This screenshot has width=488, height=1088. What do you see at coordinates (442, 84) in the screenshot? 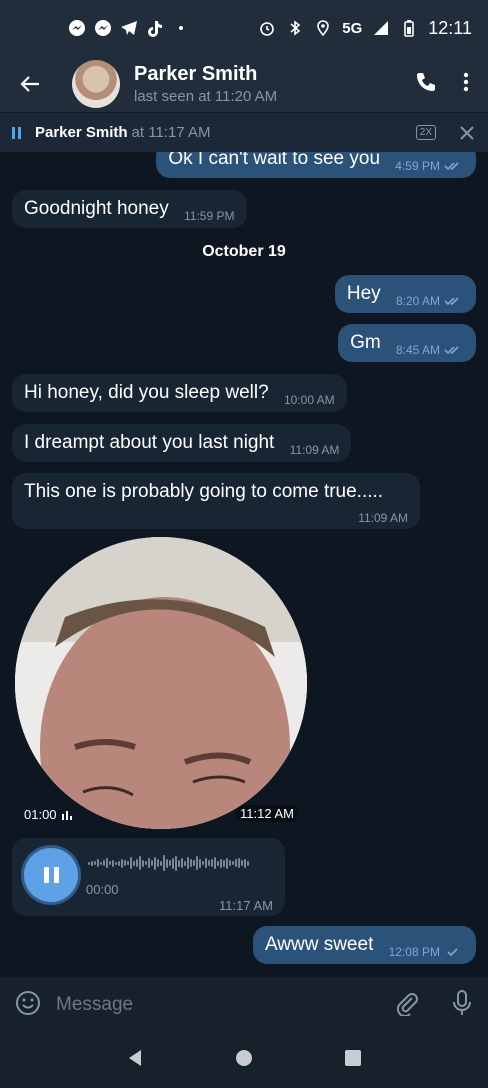
I see `header-actions` at bounding box center [442, 84].